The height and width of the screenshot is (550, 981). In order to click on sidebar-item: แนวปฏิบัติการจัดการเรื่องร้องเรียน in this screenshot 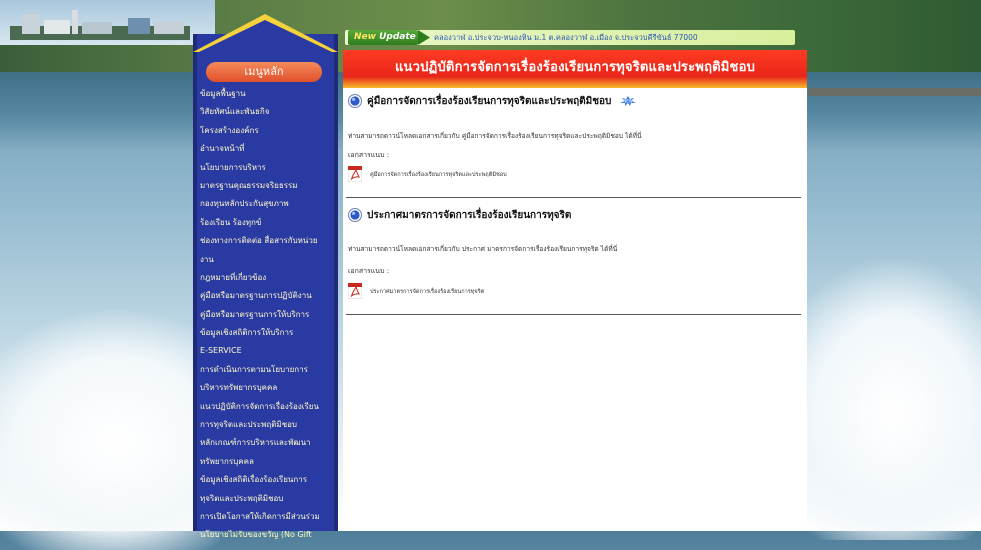, I will do `click(268, 407)`.